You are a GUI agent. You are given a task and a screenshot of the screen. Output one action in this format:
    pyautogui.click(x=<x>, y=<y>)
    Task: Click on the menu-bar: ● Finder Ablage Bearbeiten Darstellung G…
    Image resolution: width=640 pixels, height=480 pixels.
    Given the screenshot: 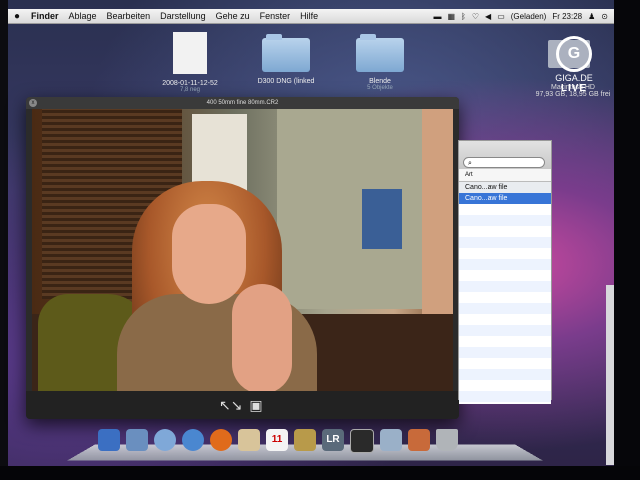 What is the action you would take?
    pyautogui.click(x=311, y=16)
    